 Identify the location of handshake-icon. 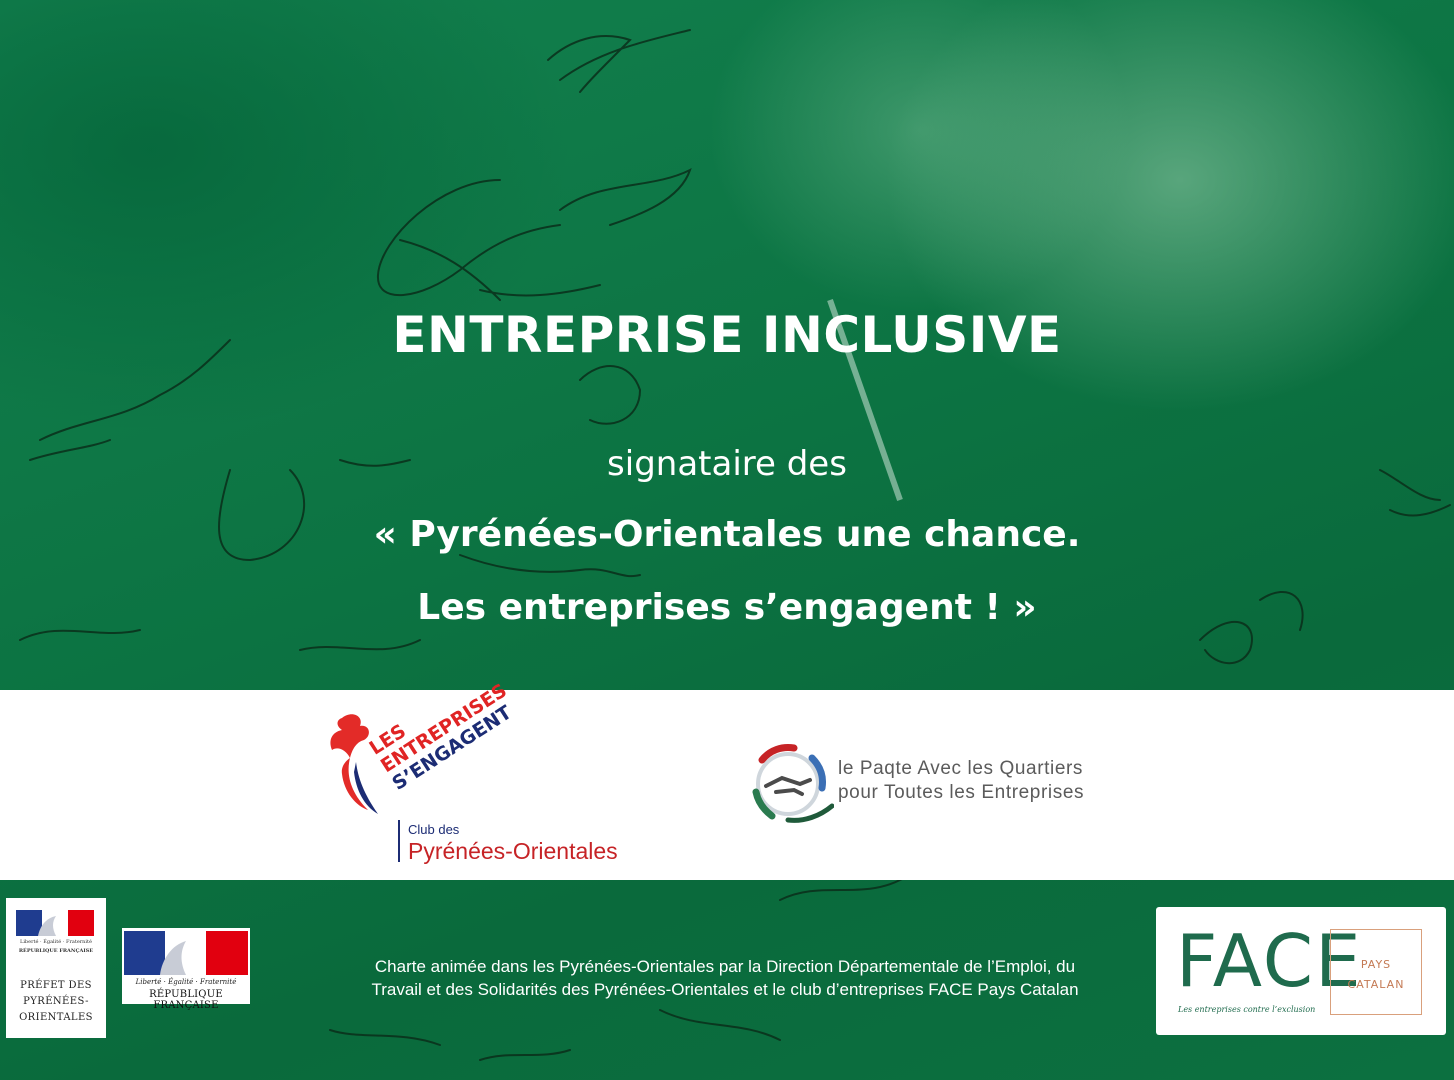
(793, 783).